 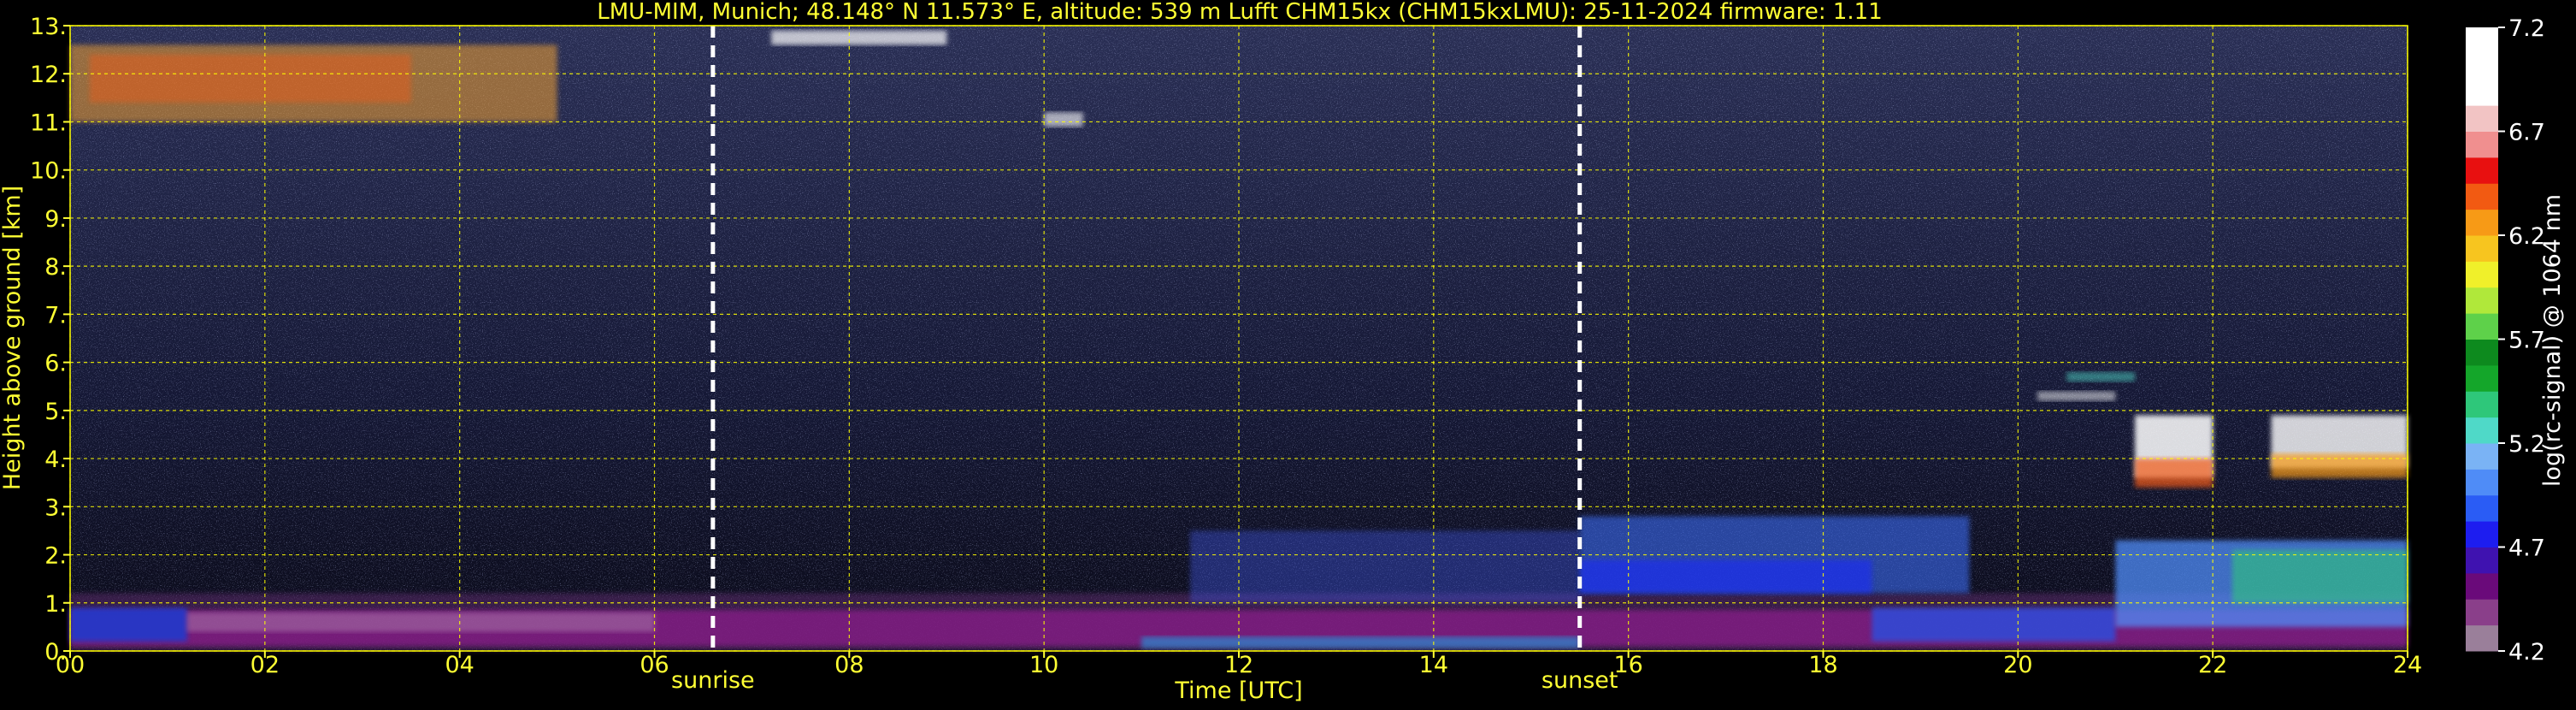 I want to click on y-tick-label: 1., so click(x=55, y=604).